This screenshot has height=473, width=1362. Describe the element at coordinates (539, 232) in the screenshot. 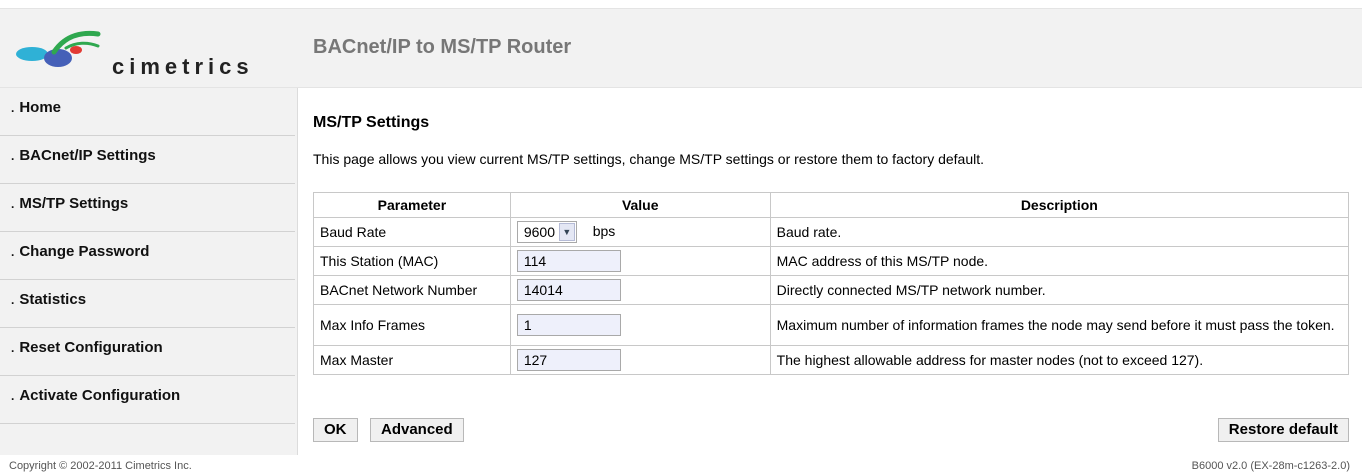

I see `baud-rate-selected-value: 9600` at that location.